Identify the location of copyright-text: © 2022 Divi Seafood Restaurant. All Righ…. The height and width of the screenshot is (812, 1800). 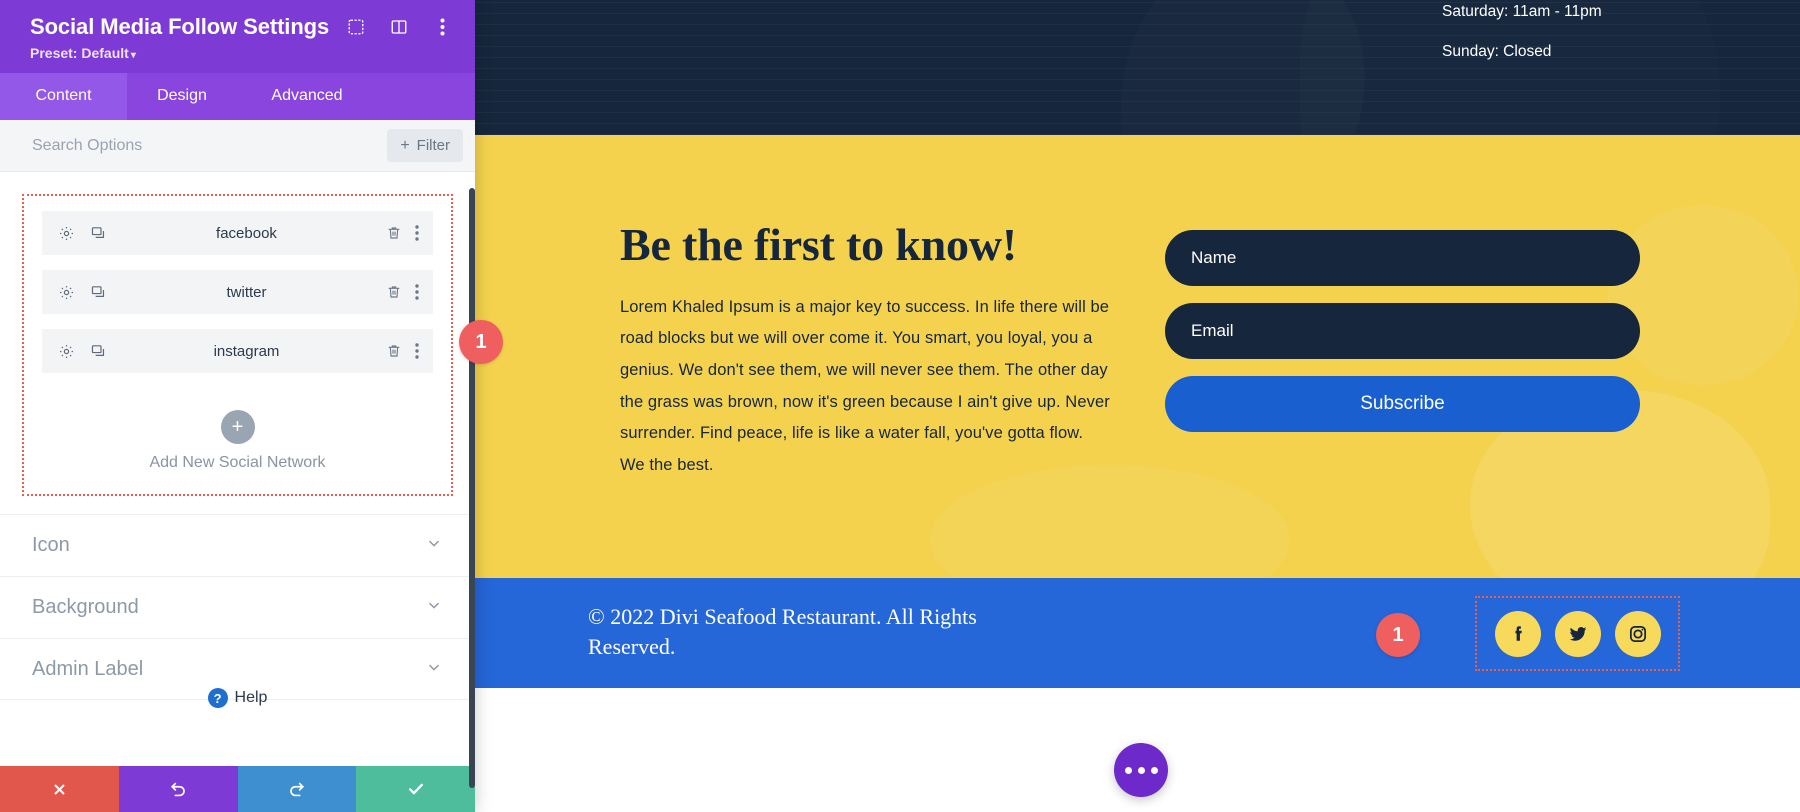
(782, 631).